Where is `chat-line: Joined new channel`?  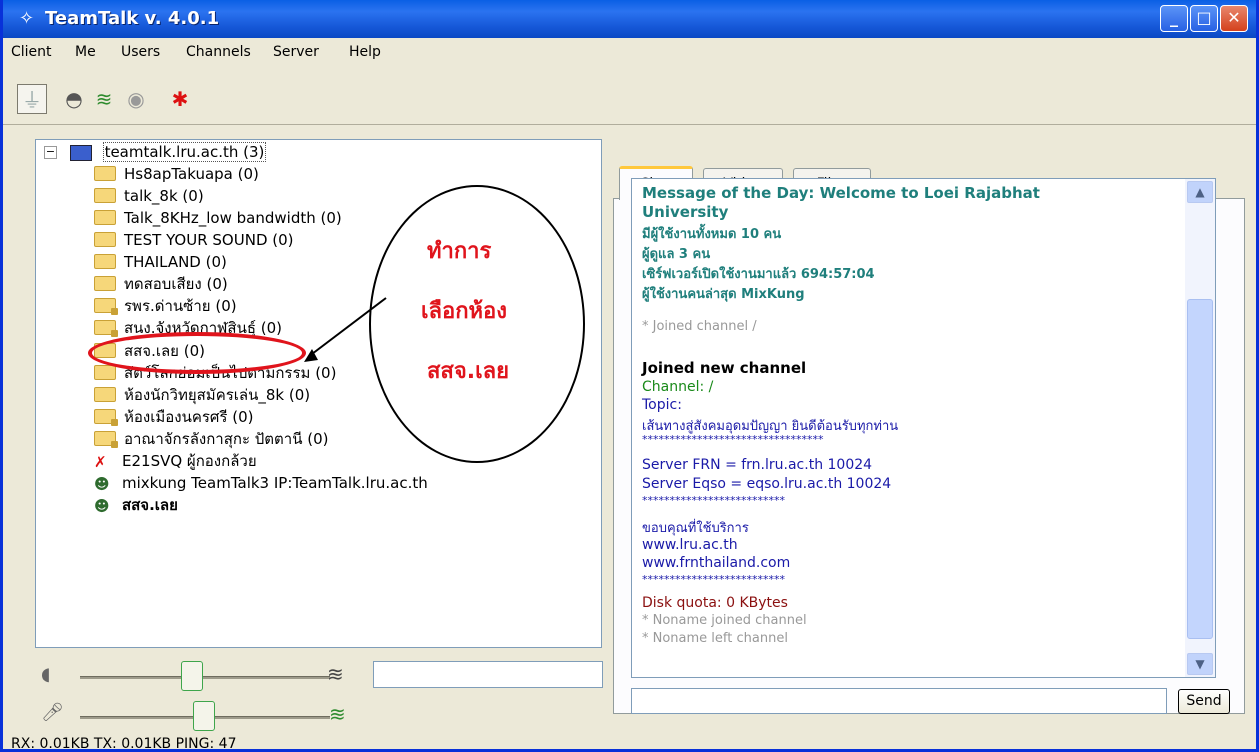 chat-line: Joined new channel is located at coordinates (724, 368).